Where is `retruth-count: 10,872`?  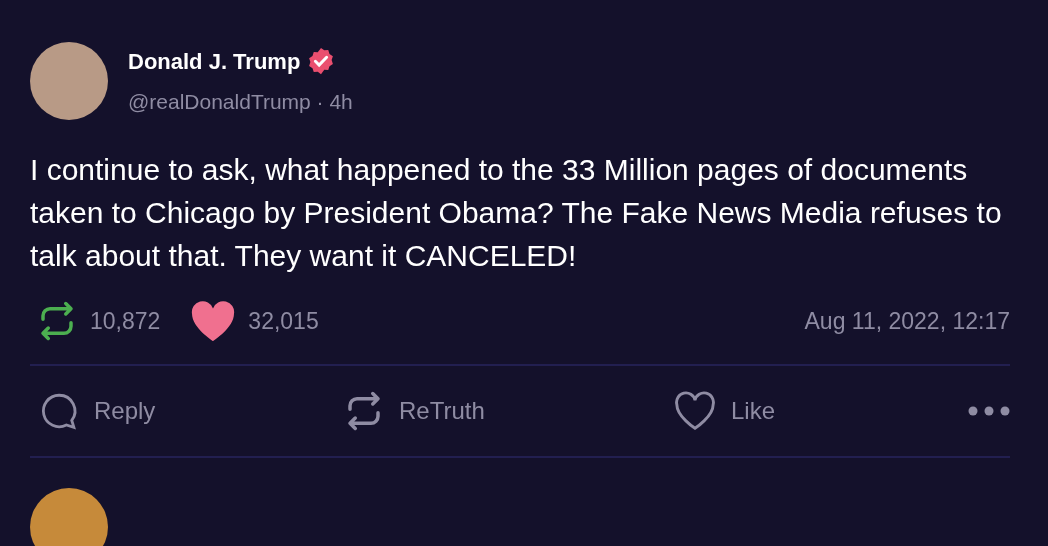
retruth-count: 10,872 is located at coordinates (125, 321).